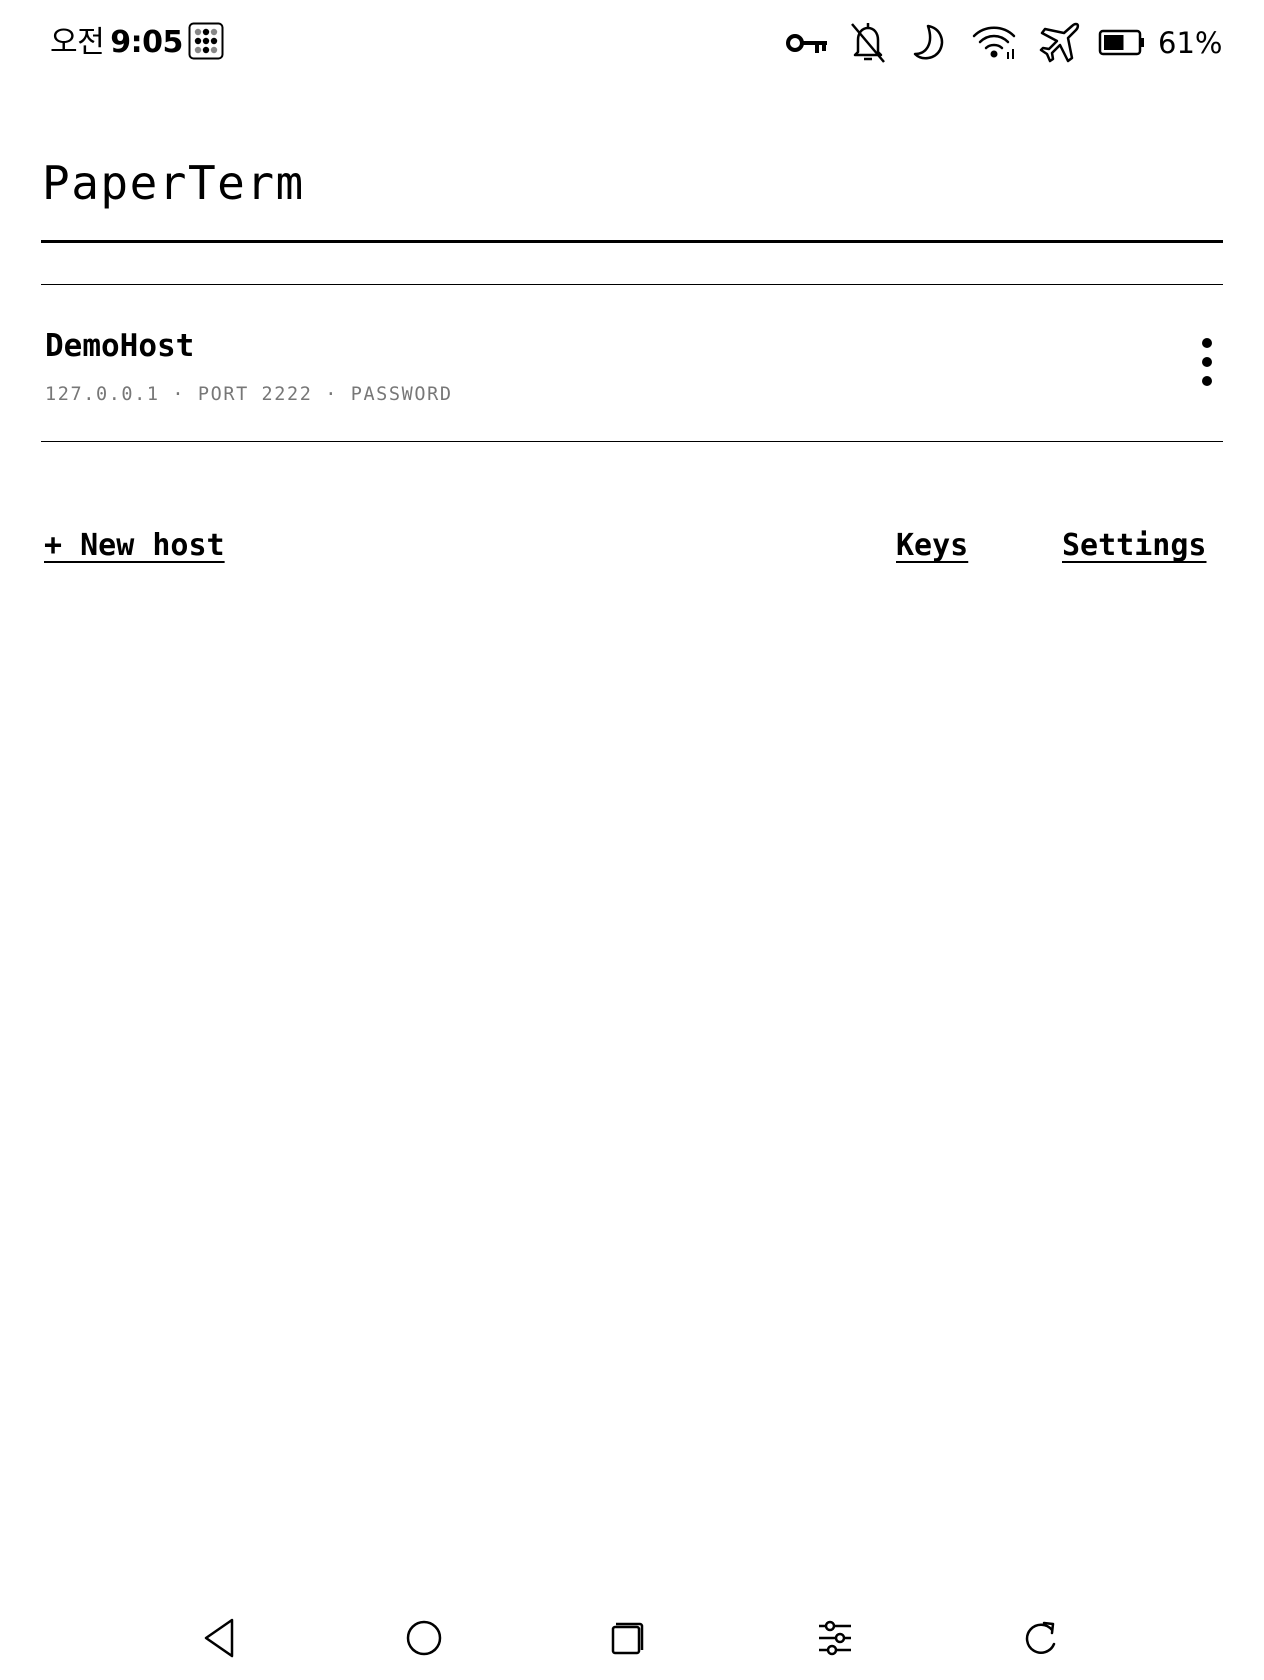 This screenshot has width=1264, height=1680. What do you see at coordinates (632, 284) in the screenshot?
I see `list-top-divider` at bounding box center [632, 284].